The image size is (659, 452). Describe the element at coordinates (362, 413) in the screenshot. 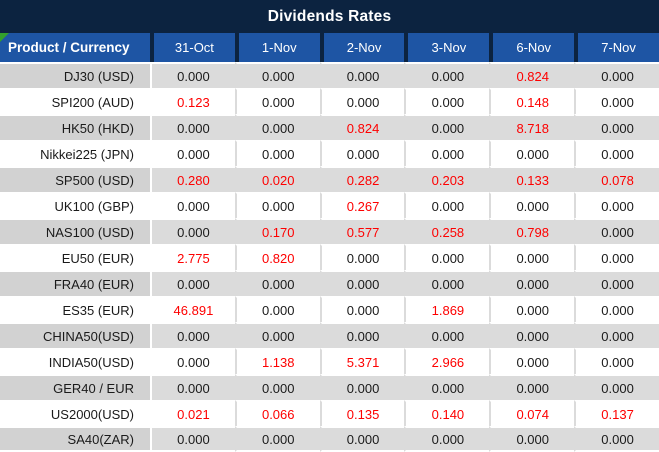

I see `value-cell: 0.135` at that location.